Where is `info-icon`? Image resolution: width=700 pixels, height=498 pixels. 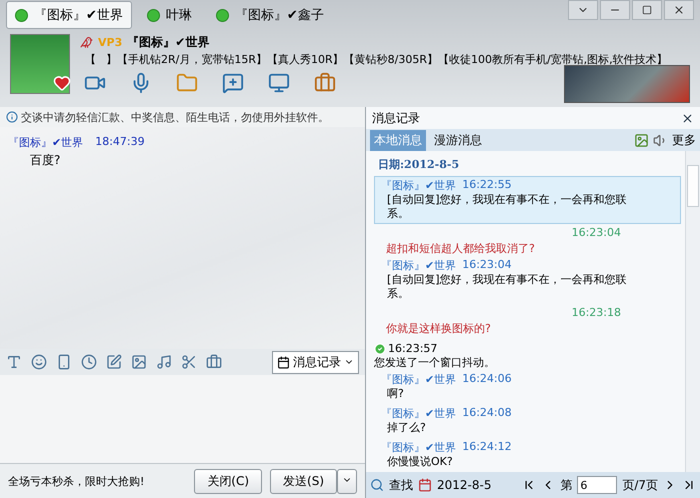
info-icon is located at coordinates (12, 117).